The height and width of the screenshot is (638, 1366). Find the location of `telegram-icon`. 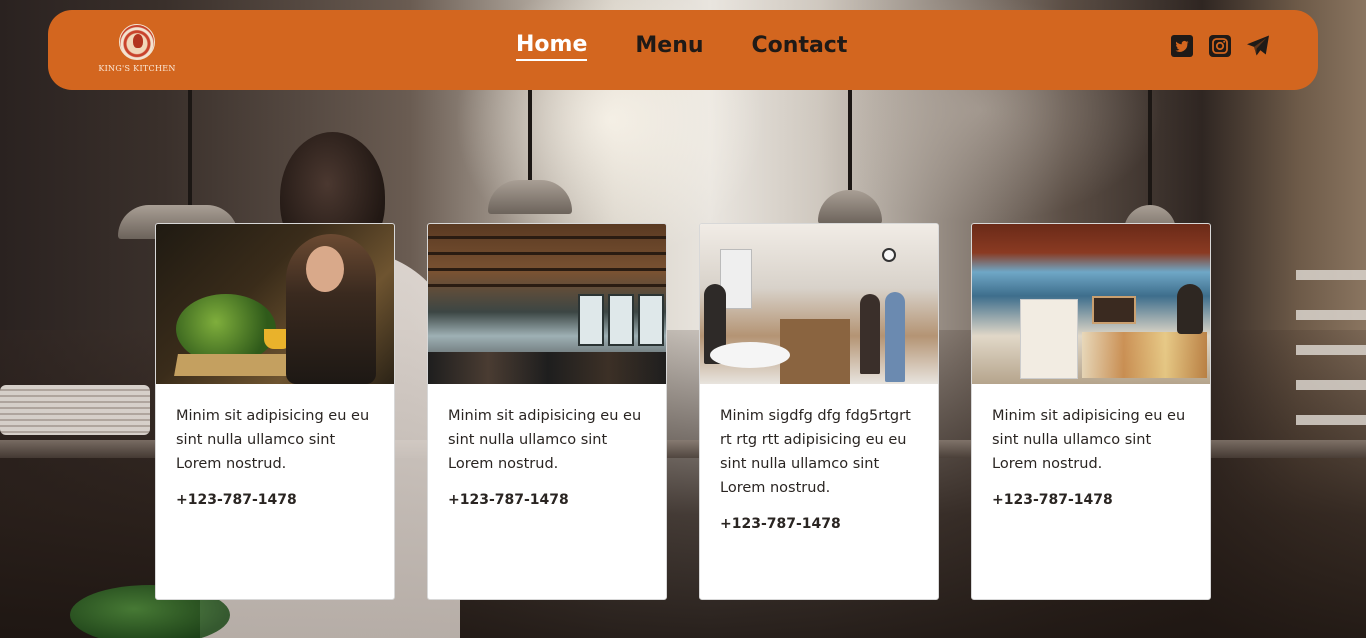

telegram-icon is located at coordinates (1258, 45).